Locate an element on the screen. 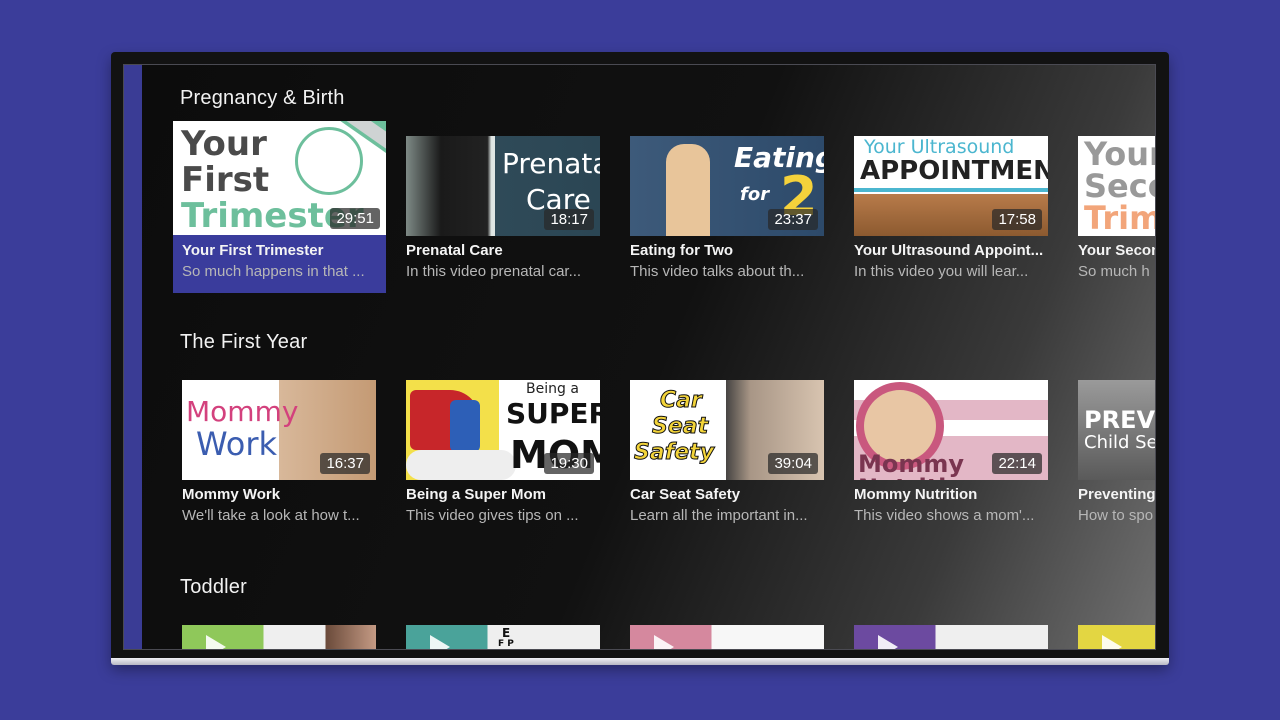 This screenshot has width=1280, height=720. row-title-pregnancy-birth: Pregnancy & Birth is located at coordinates (262, 98).